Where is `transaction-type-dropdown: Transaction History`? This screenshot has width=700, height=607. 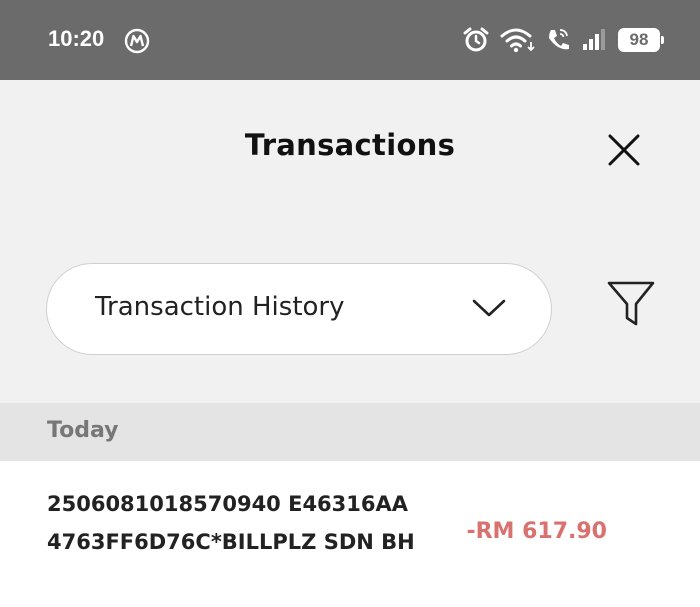
transaction-type-dropdown: Transaction History is located at coordinates (299, 309).